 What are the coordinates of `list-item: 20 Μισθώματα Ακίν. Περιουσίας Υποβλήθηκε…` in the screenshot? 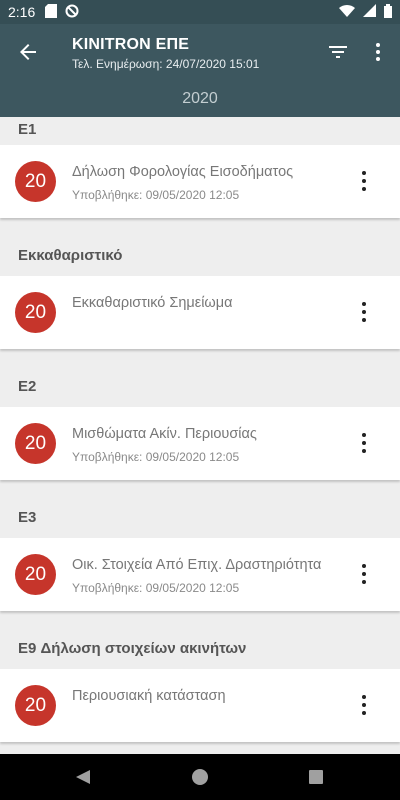 It's located at (200, 443).